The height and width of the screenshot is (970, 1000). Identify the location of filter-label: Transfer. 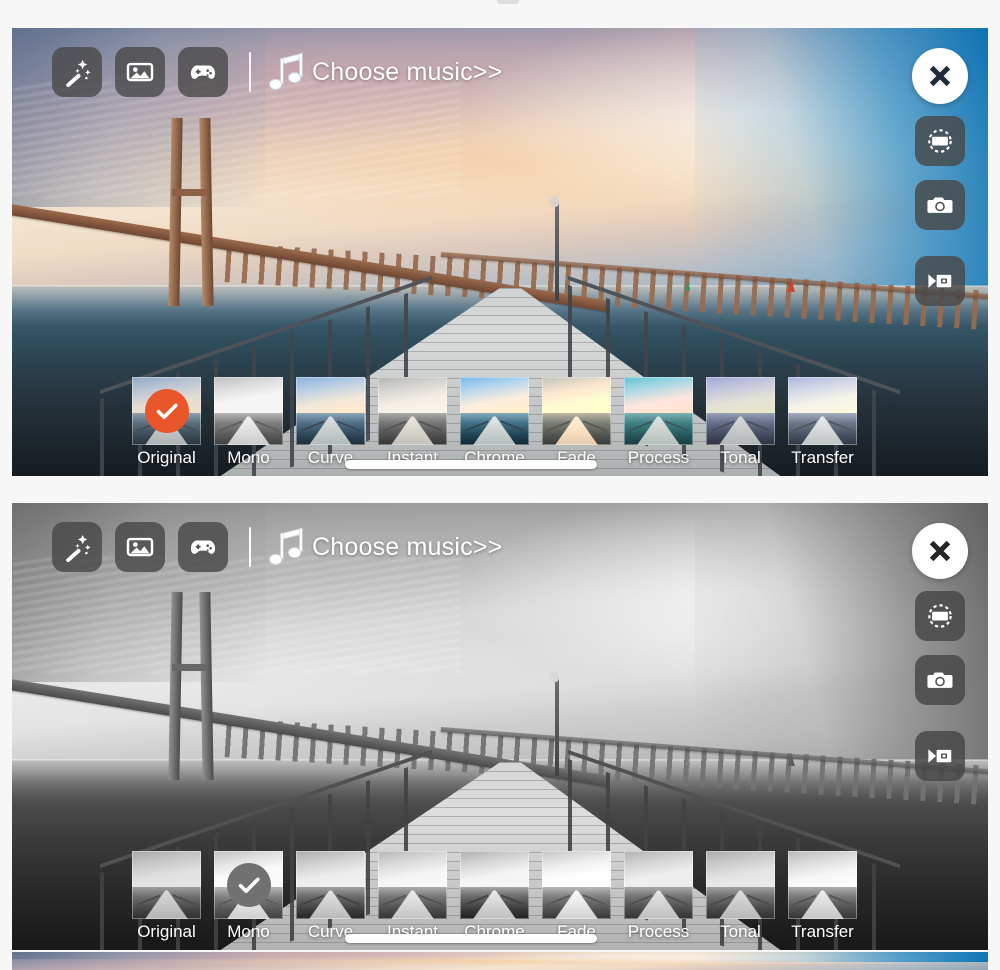
(822, 931).